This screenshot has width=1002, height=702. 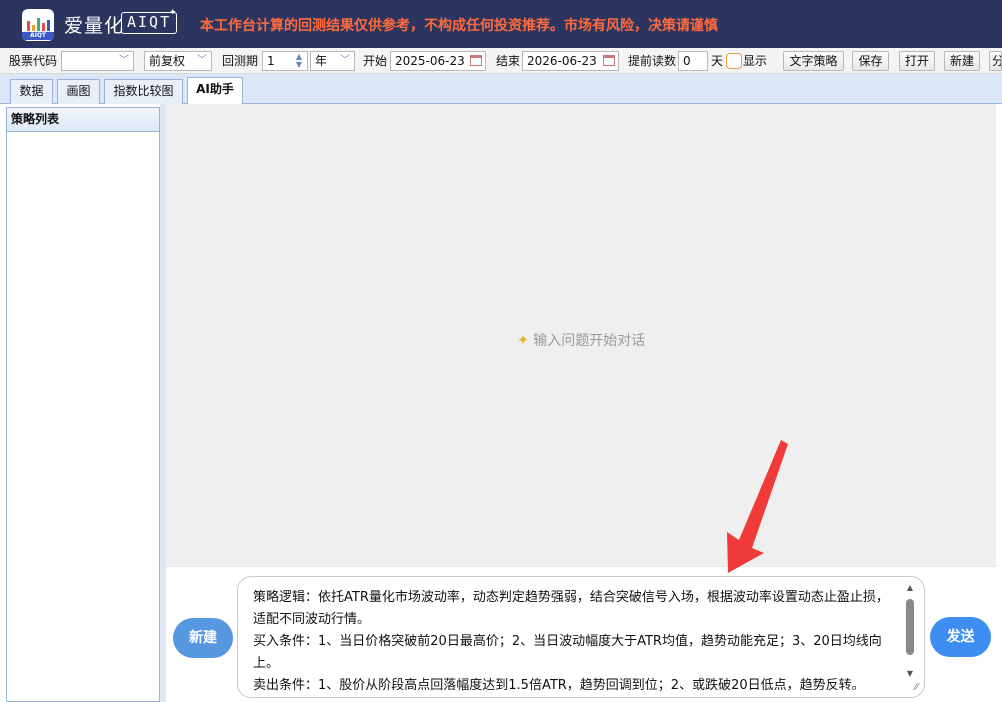 What do you see at coordinates (917, 61) in the screenshot?
I see `open-button: 打开` at bounding box center [917, 61].